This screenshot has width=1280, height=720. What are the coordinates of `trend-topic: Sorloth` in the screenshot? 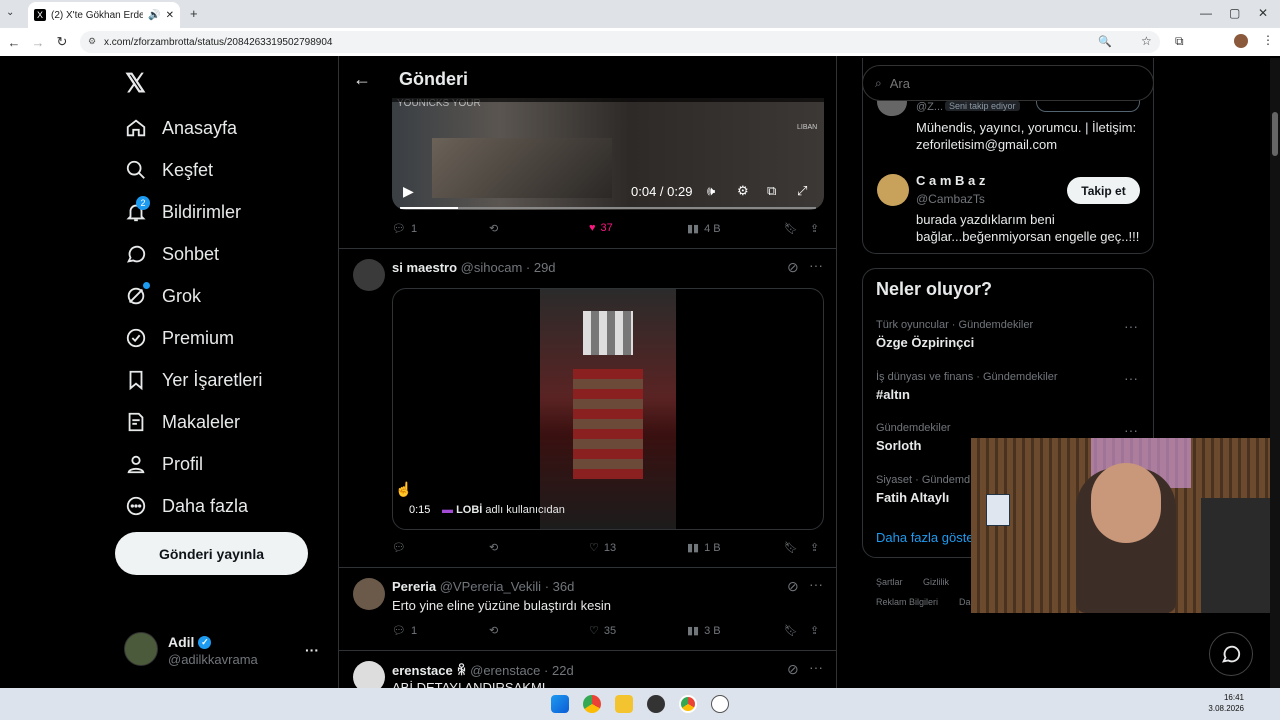 It's located at (899, 445).